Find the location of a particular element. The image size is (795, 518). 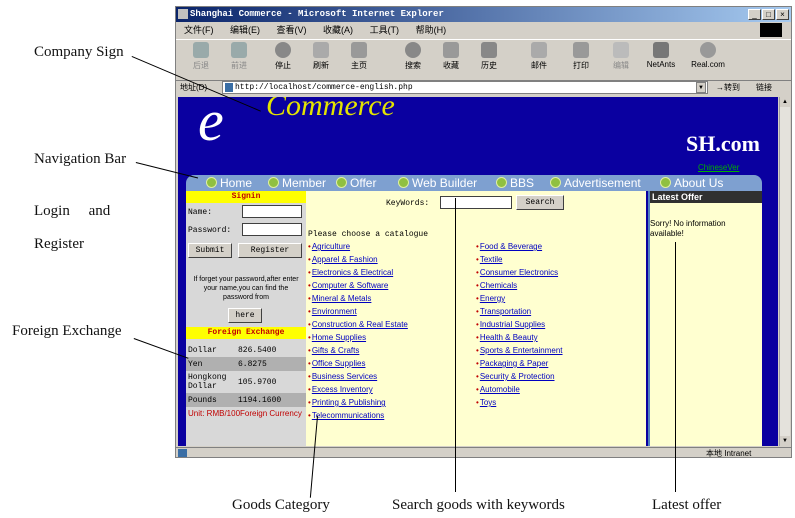

submit-button: Submit is located at coordinates (210, 250).